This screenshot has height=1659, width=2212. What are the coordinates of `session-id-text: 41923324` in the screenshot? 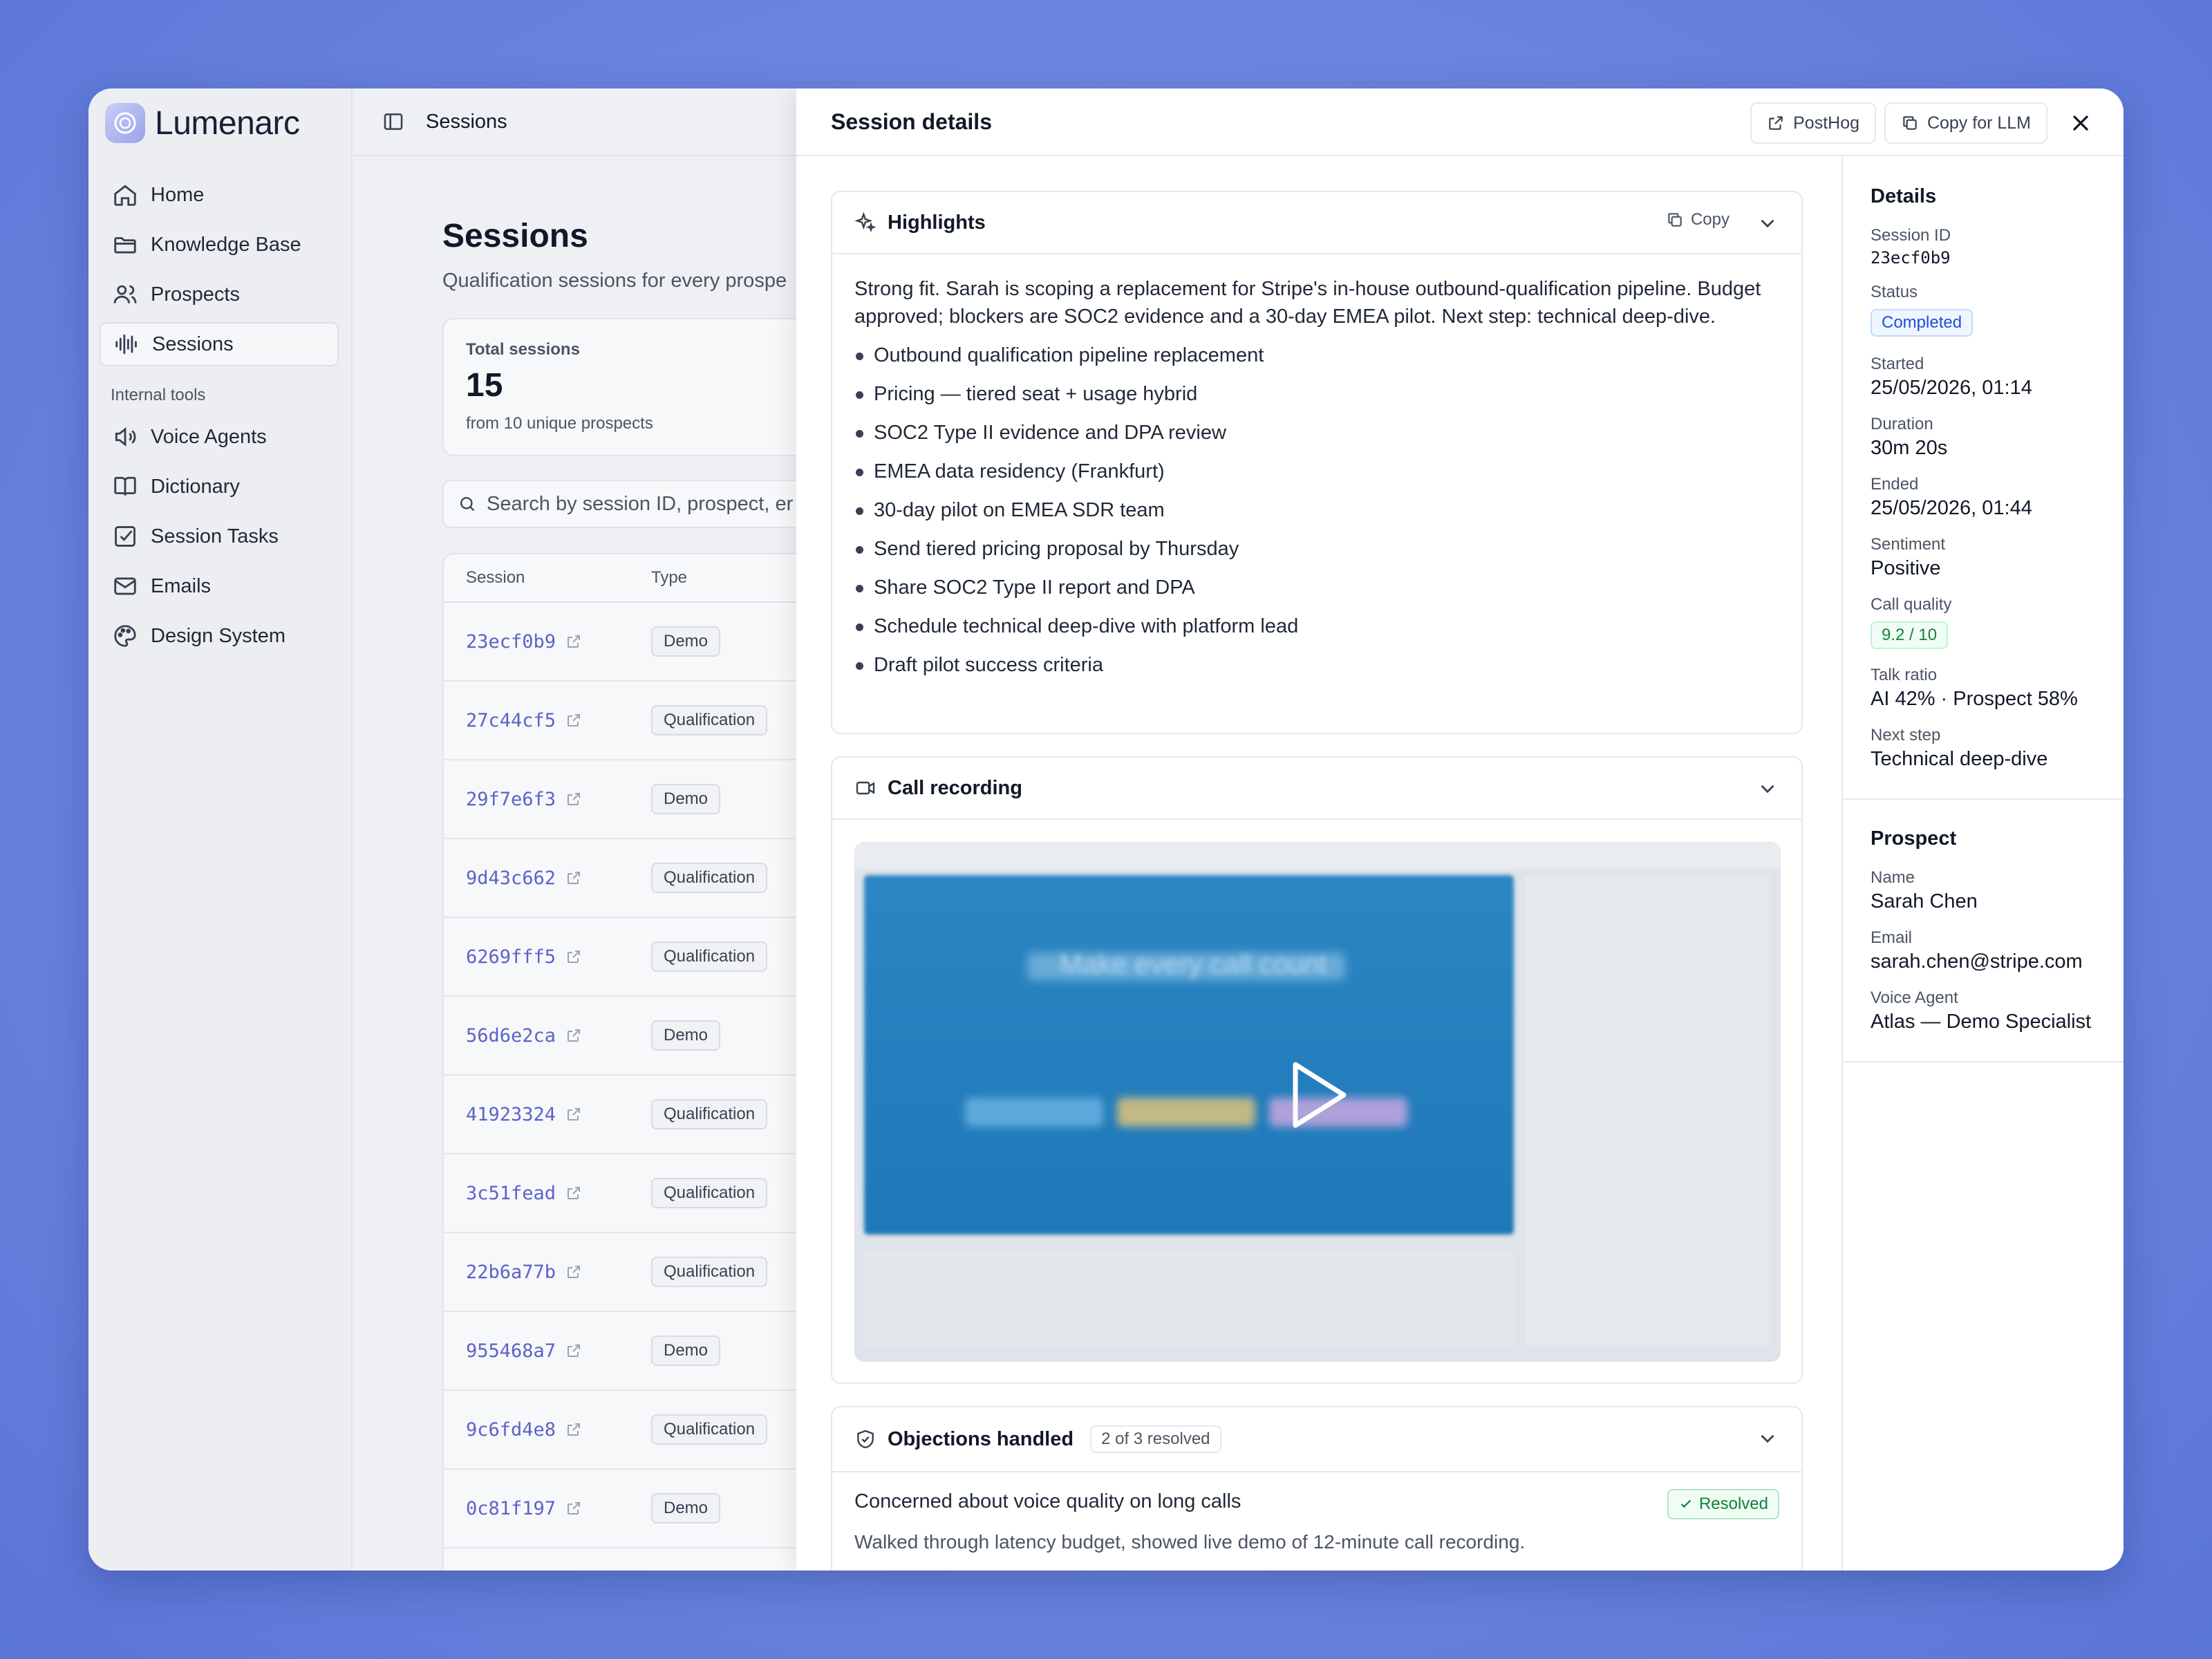 It's located at (511, 1114).